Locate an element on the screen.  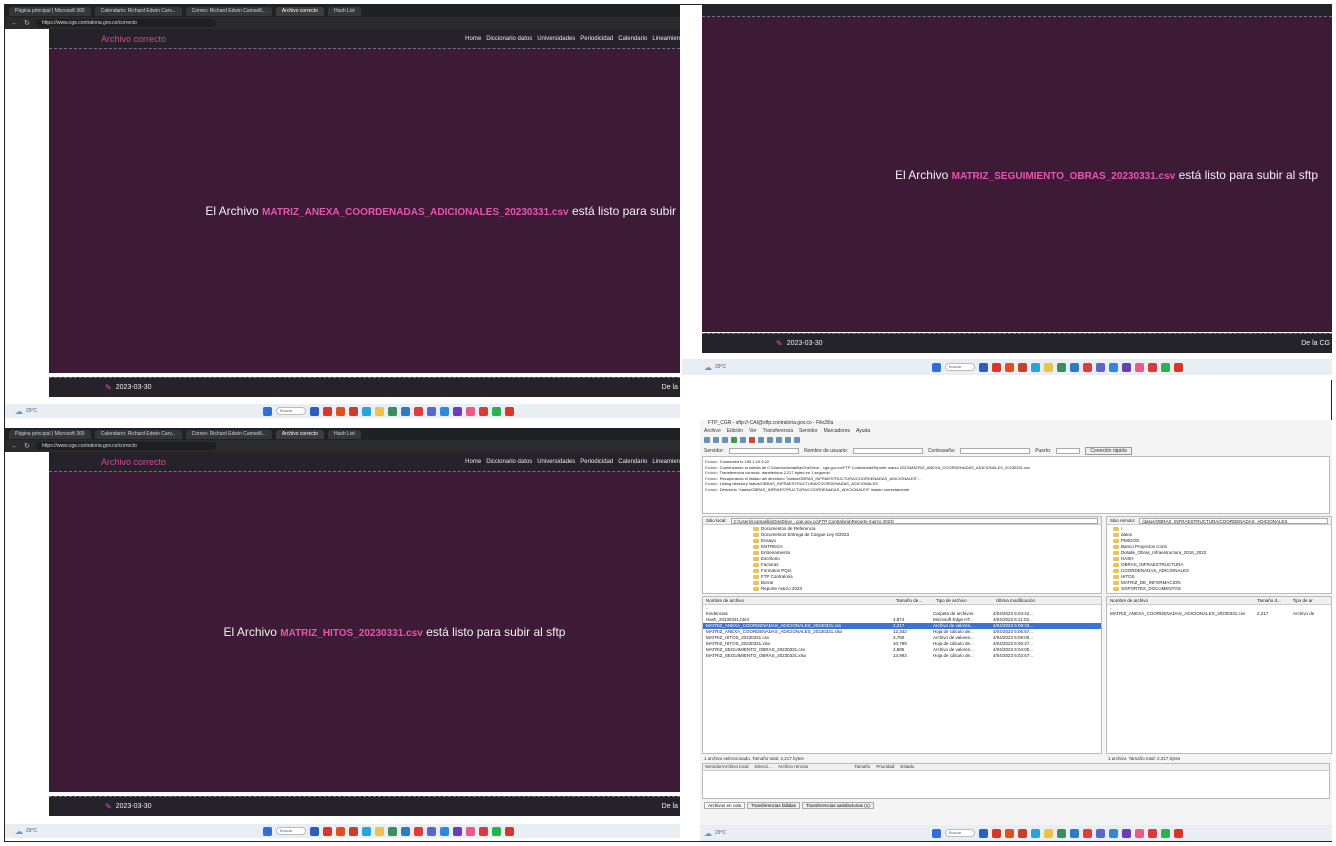
port-input is located at coordinates (1068, 450).